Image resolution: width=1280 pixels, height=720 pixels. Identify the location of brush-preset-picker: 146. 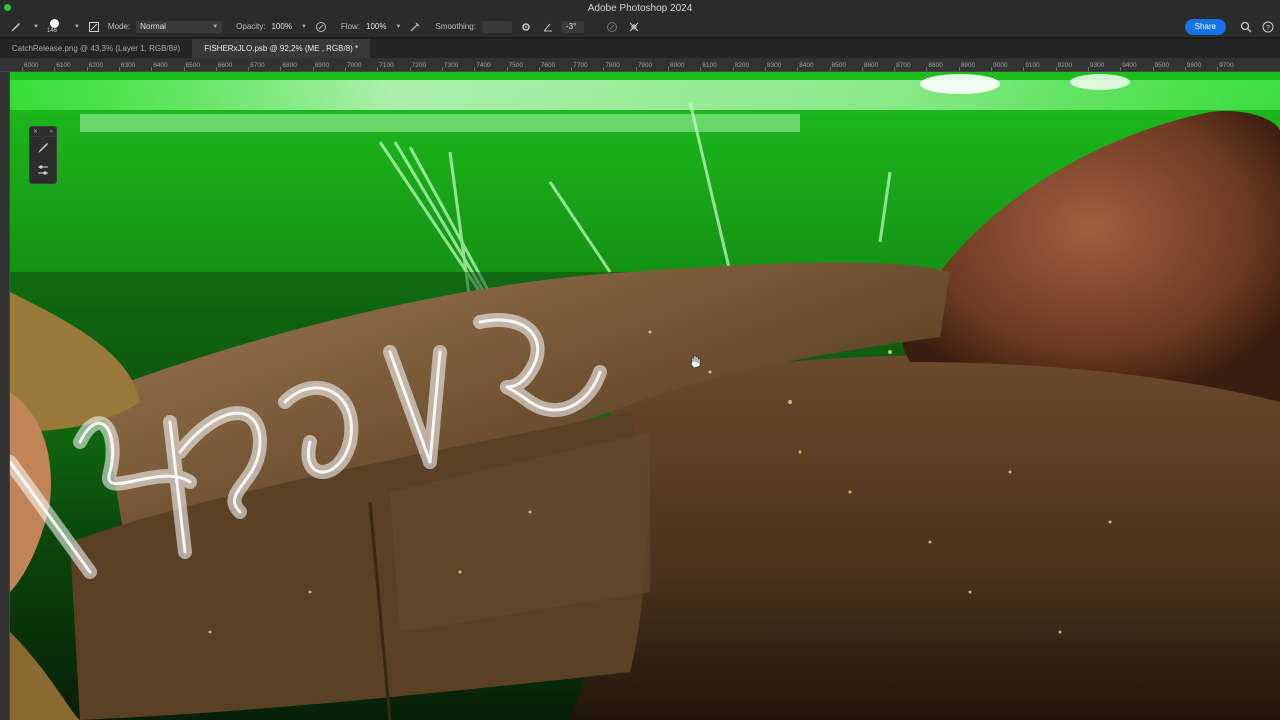
(55, 27).